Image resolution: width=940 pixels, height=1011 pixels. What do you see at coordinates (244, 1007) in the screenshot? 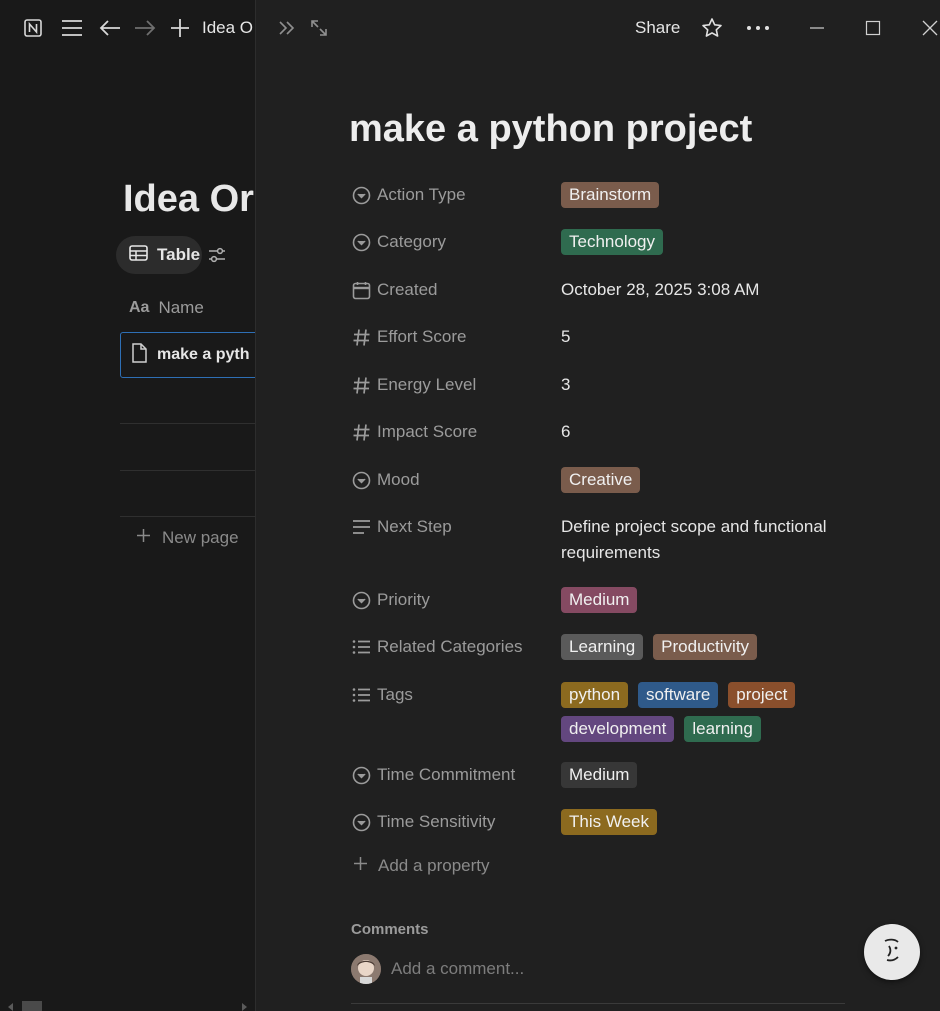
I see `scroll-right-arrow-icon` at bounding box center [244, 1007].